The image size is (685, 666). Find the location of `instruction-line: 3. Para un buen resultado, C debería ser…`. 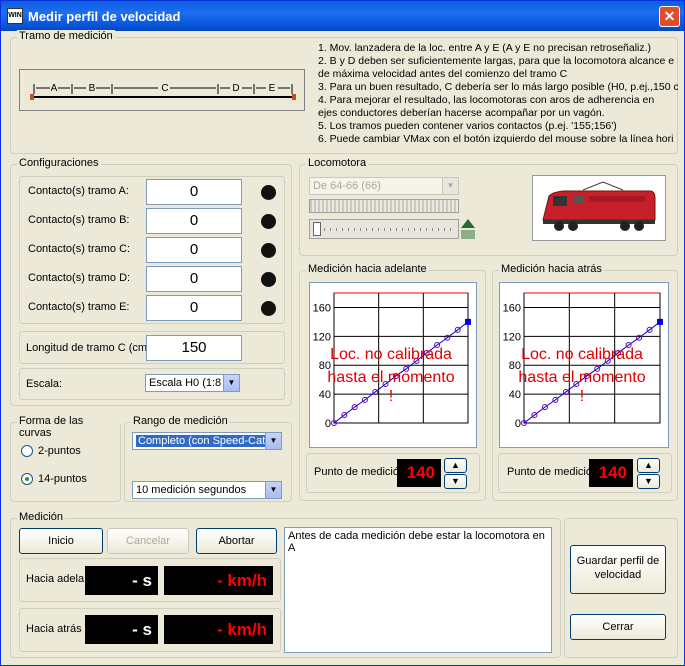

instruction-line: 3. Para un buen resultado, C debería ser… is located at coordinates (498, 87).